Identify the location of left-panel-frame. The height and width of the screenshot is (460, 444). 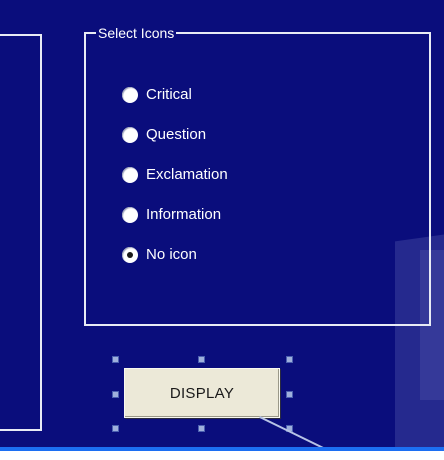
(21, 232).